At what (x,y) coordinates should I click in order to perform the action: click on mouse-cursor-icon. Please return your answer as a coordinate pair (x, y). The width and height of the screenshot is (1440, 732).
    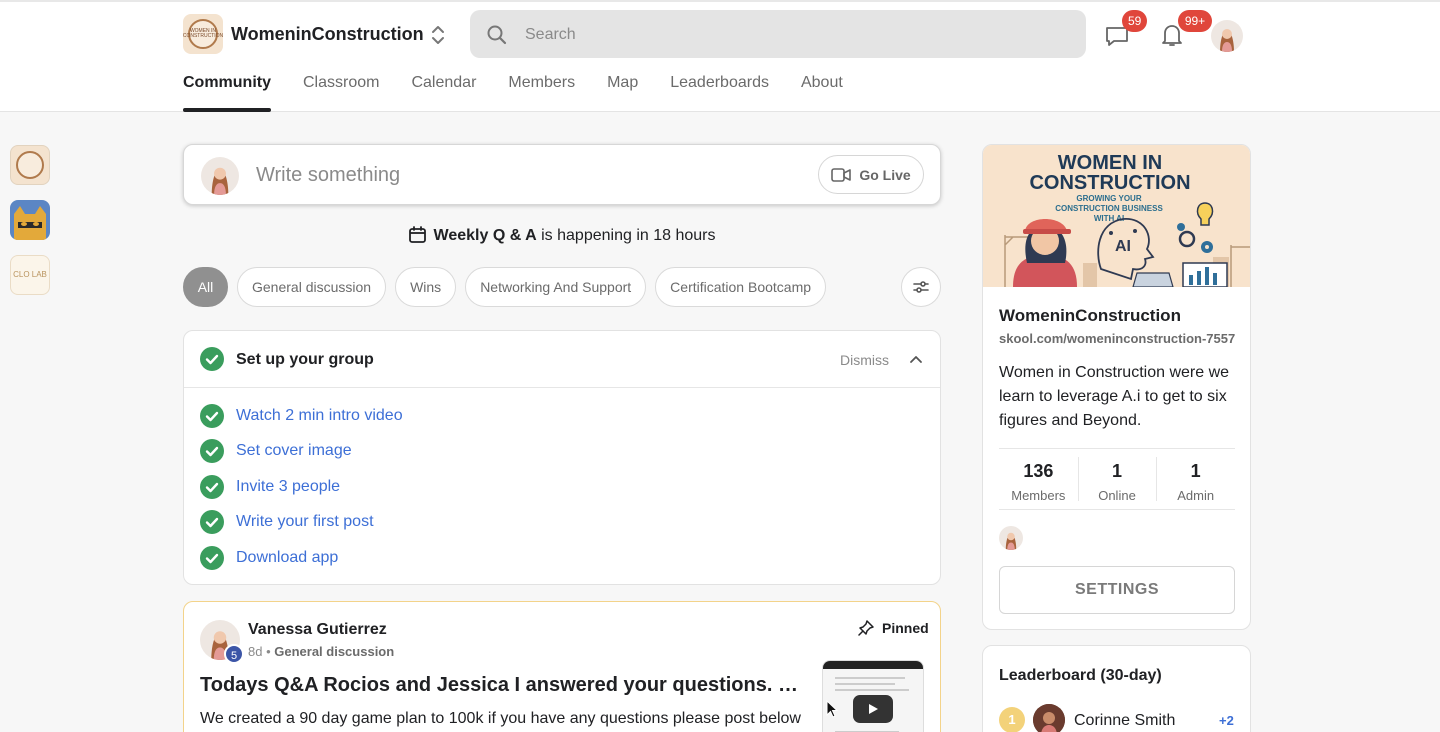
    Looking at the image, I should click on (832, 709).